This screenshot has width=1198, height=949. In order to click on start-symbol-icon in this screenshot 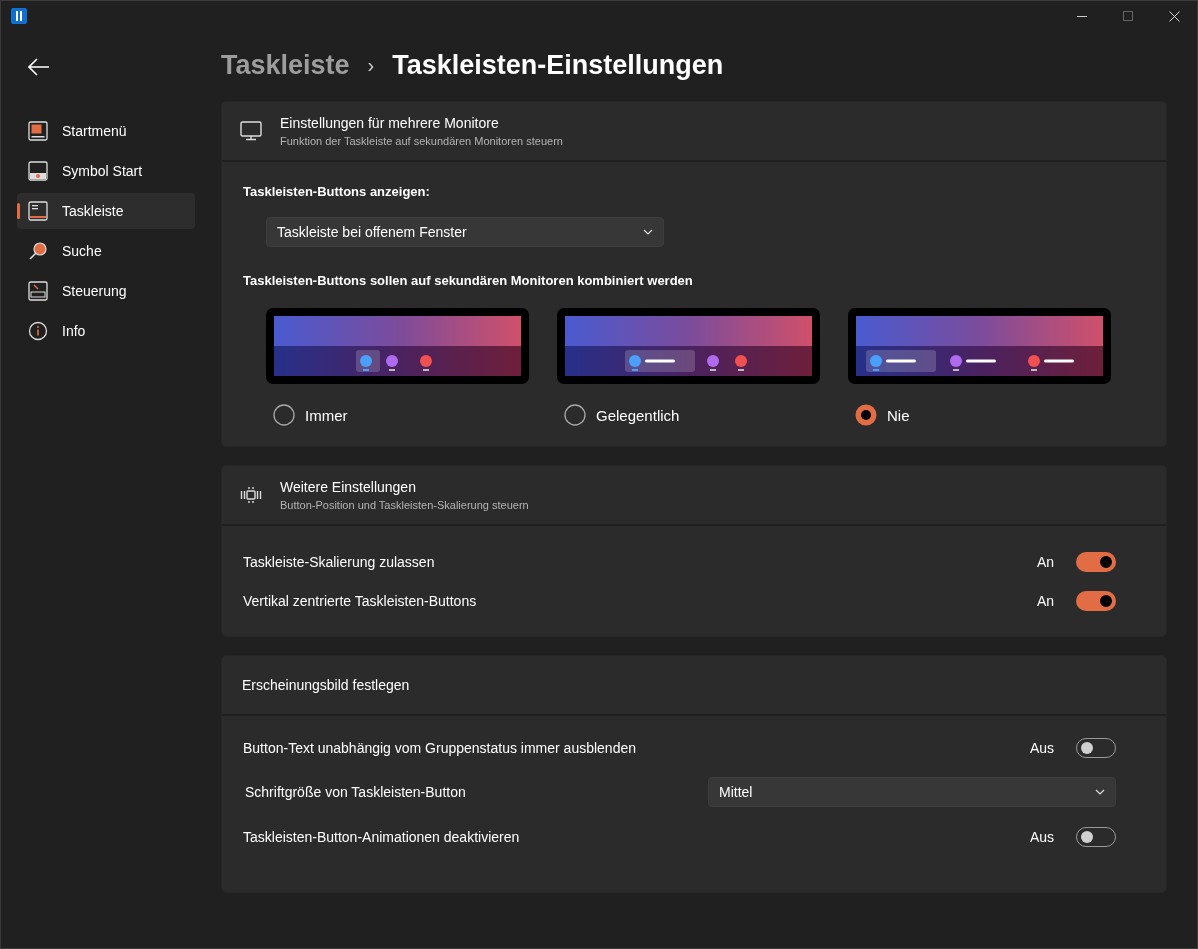, I will do `click(38, 171)`.